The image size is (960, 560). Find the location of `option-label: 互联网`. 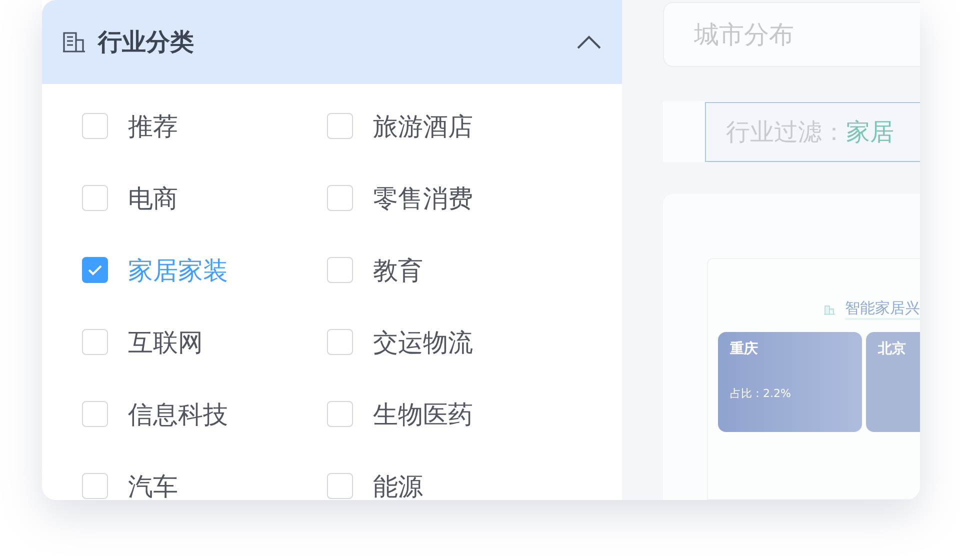

option-label: 互联网 is located at coordinates (165, 342).